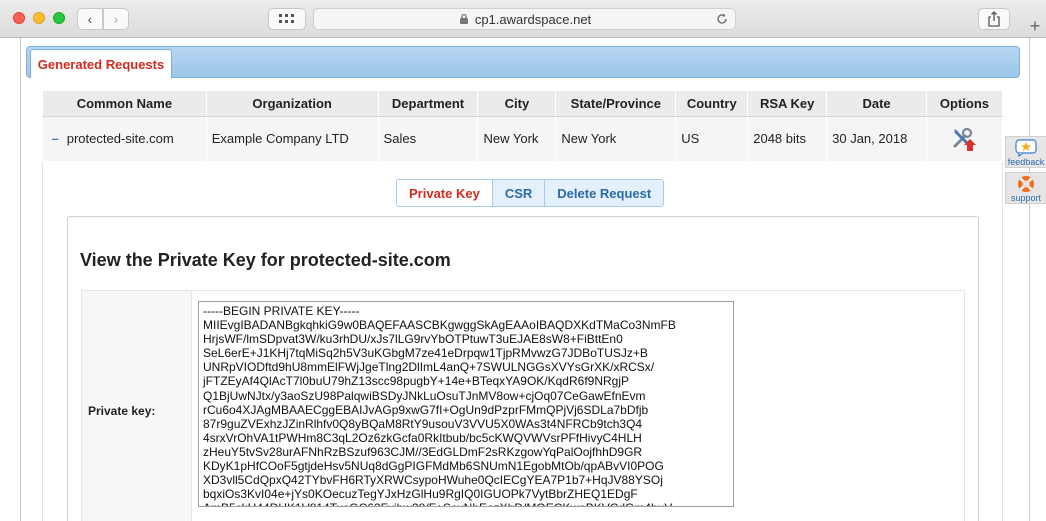 The height and width of the screenshot is (521, 1046). Describe the element at coordinates (292, 138) in the screenshot. I see `organization-cell: Example Company LTD` at that location.